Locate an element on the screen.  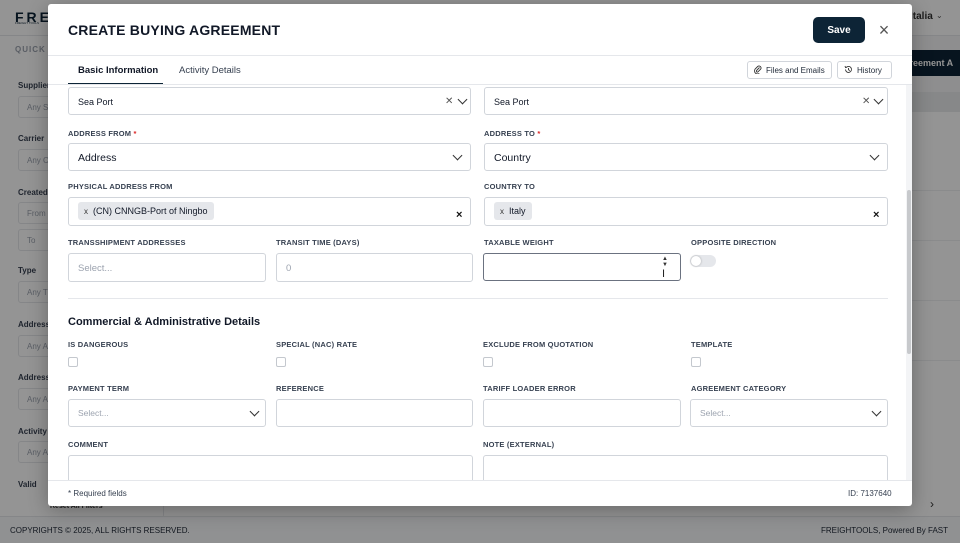
header-divider is located at coordinates (480, 55).